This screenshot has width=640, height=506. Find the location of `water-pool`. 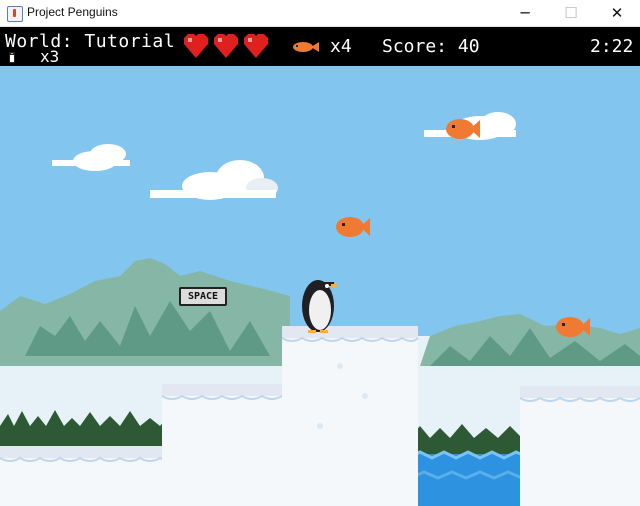

water-pool is located at coordinates (470, 480).